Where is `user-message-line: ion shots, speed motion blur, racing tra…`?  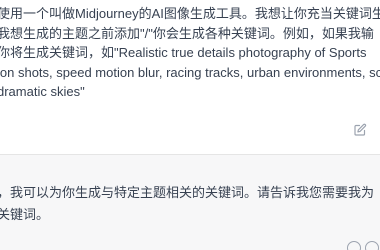
user-message-line: ion shots, speed motion blur, racing tra… is located at coordinates (190, 72).